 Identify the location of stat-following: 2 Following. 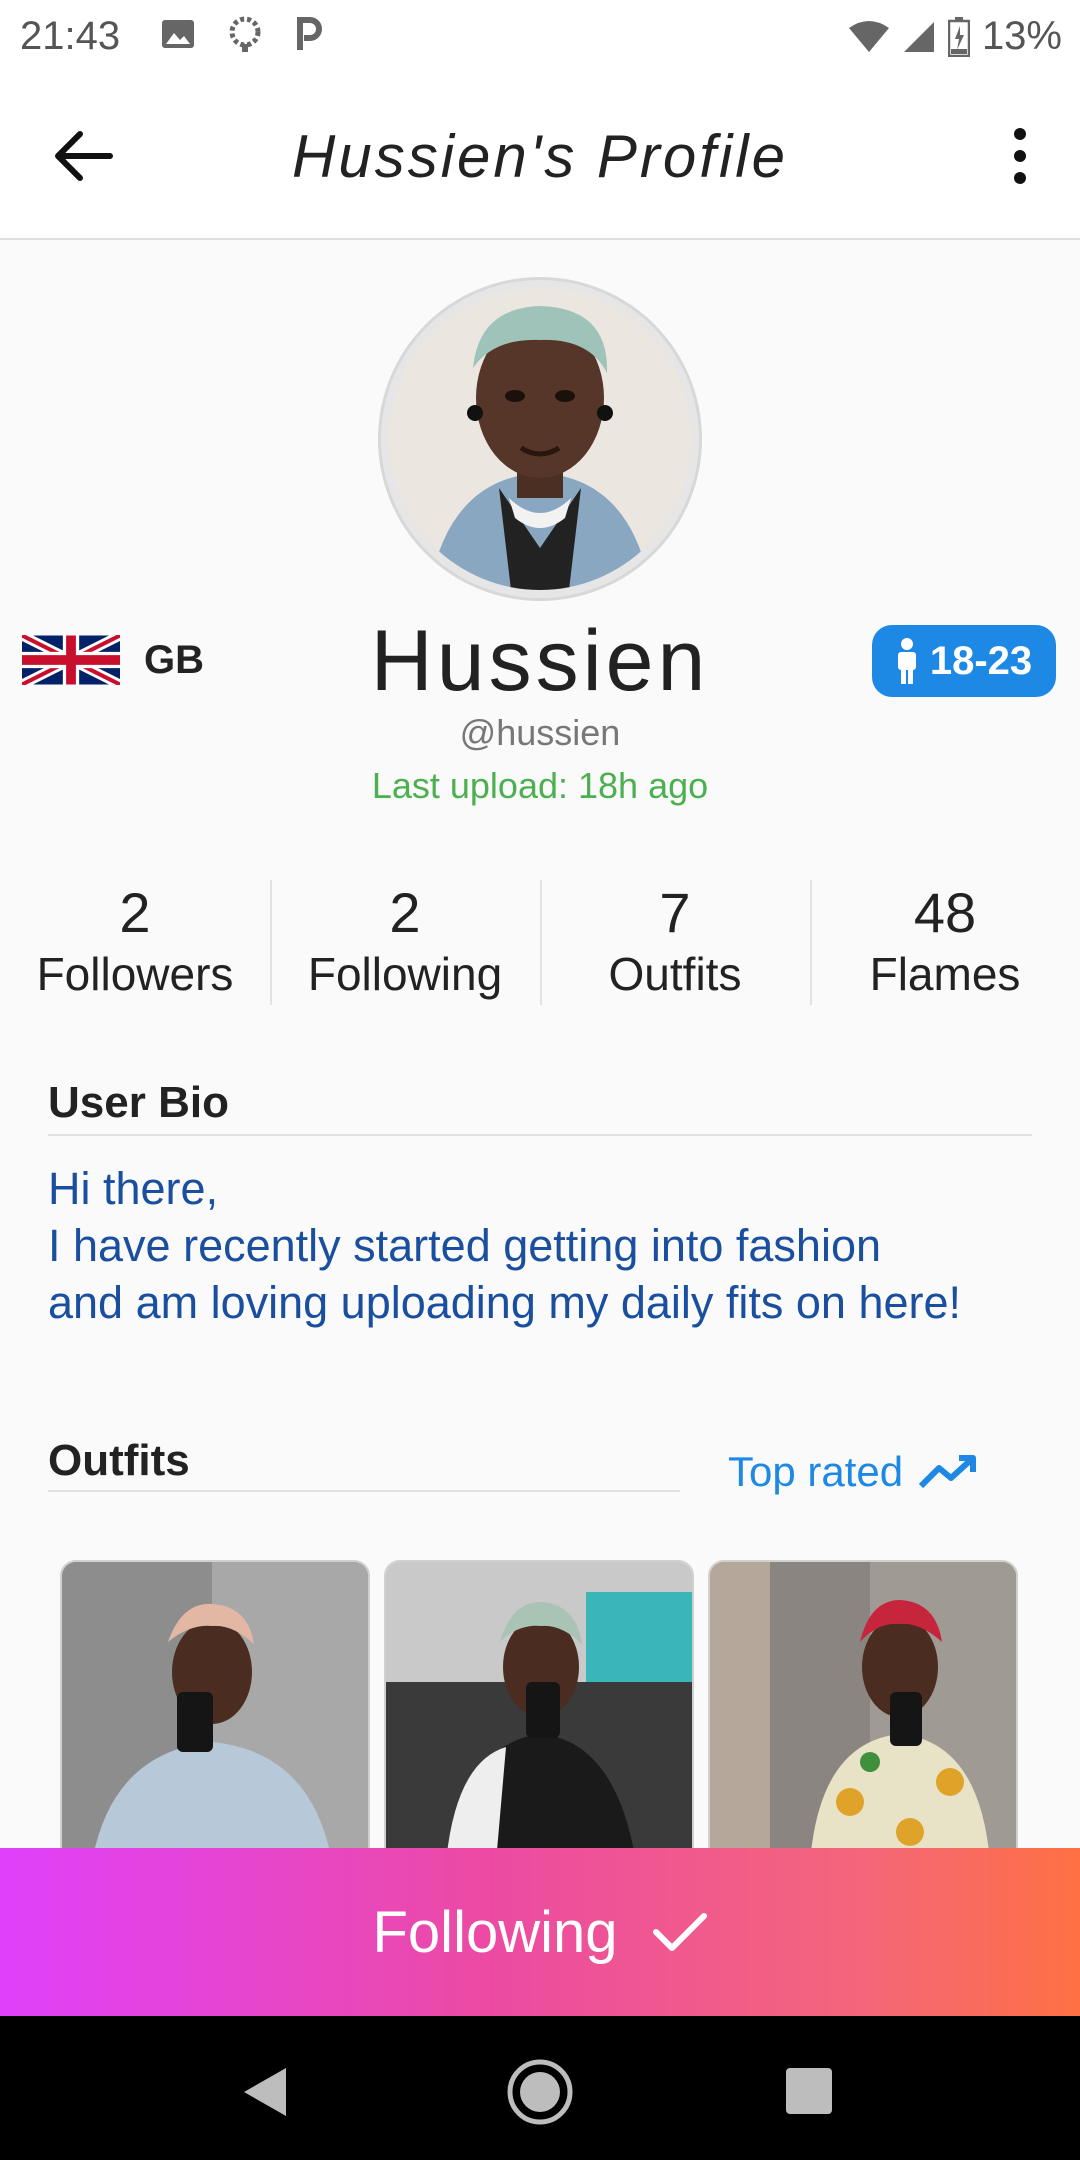
(405, 942).